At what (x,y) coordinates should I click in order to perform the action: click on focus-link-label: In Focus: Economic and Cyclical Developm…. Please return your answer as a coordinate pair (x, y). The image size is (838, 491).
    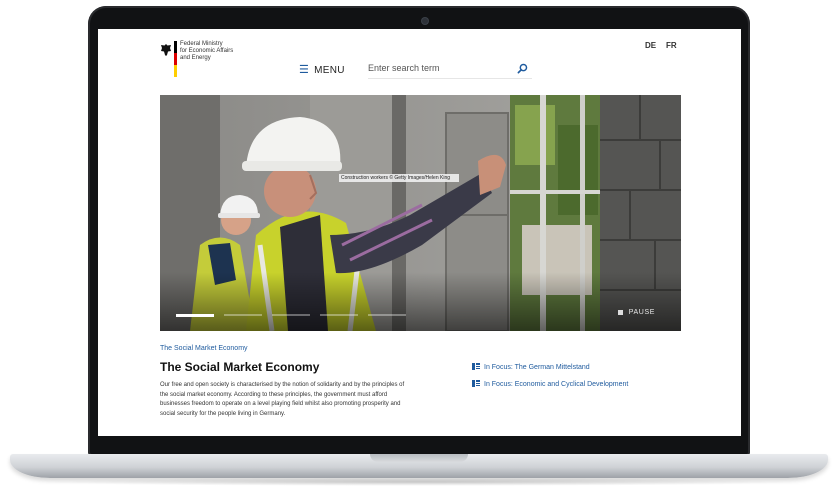
    Looking at the image, I should click on (556, 384).